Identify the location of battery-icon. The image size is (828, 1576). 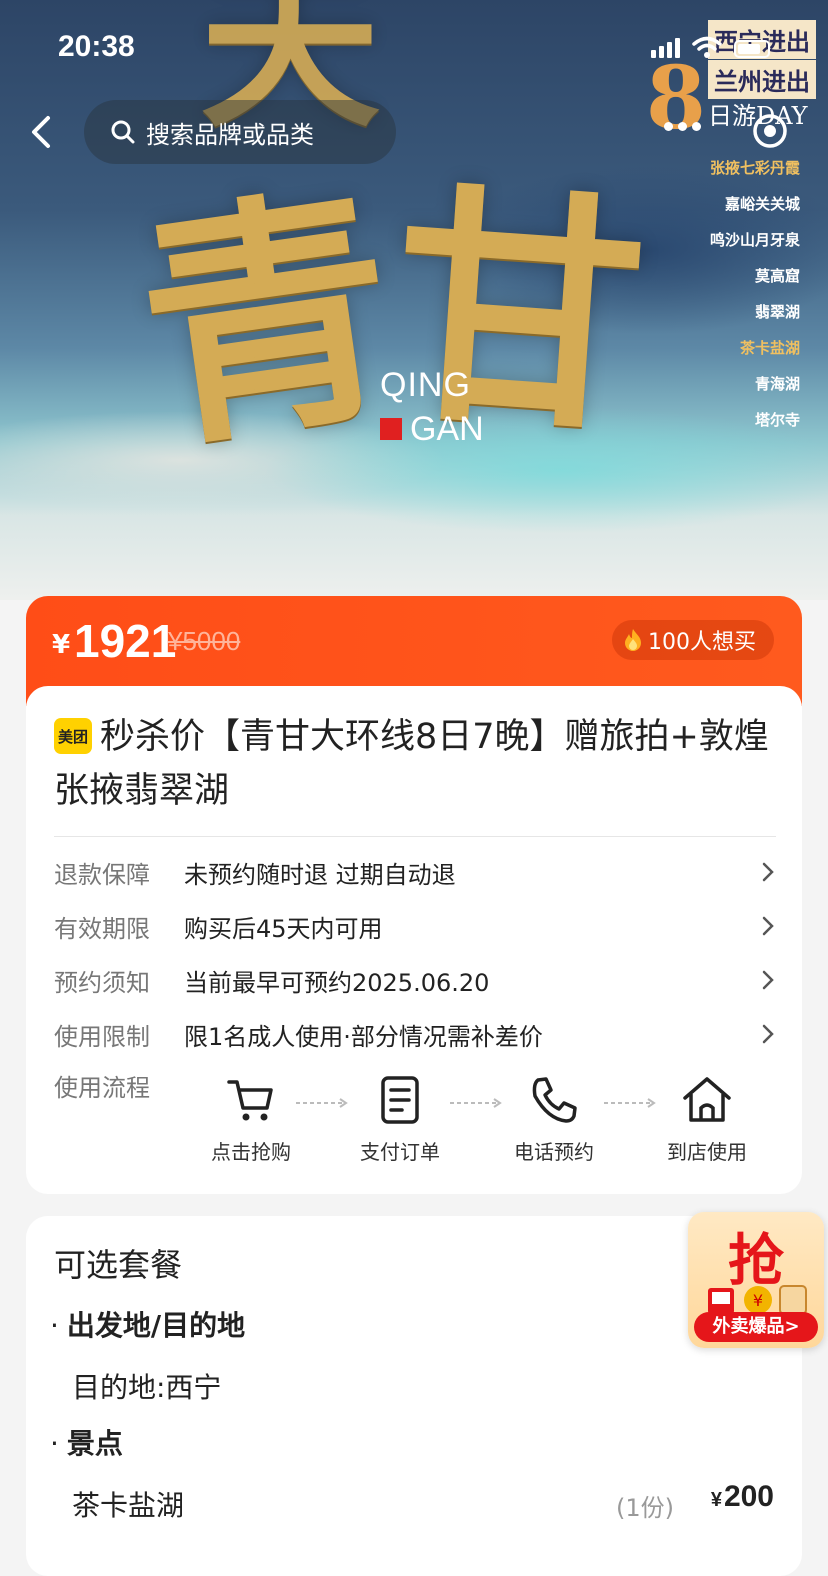
(752, 49).